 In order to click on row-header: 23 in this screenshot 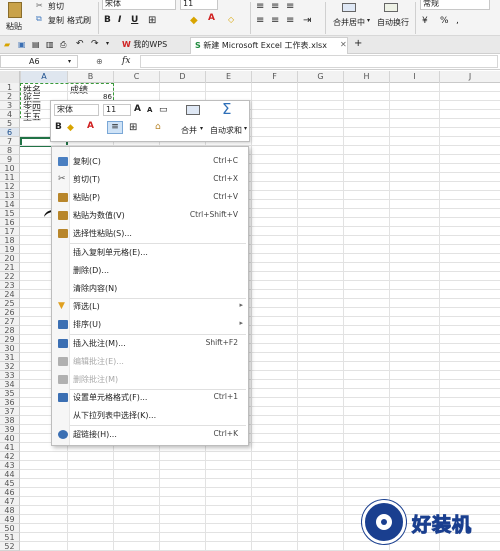, I will do `click(10, 285)`.